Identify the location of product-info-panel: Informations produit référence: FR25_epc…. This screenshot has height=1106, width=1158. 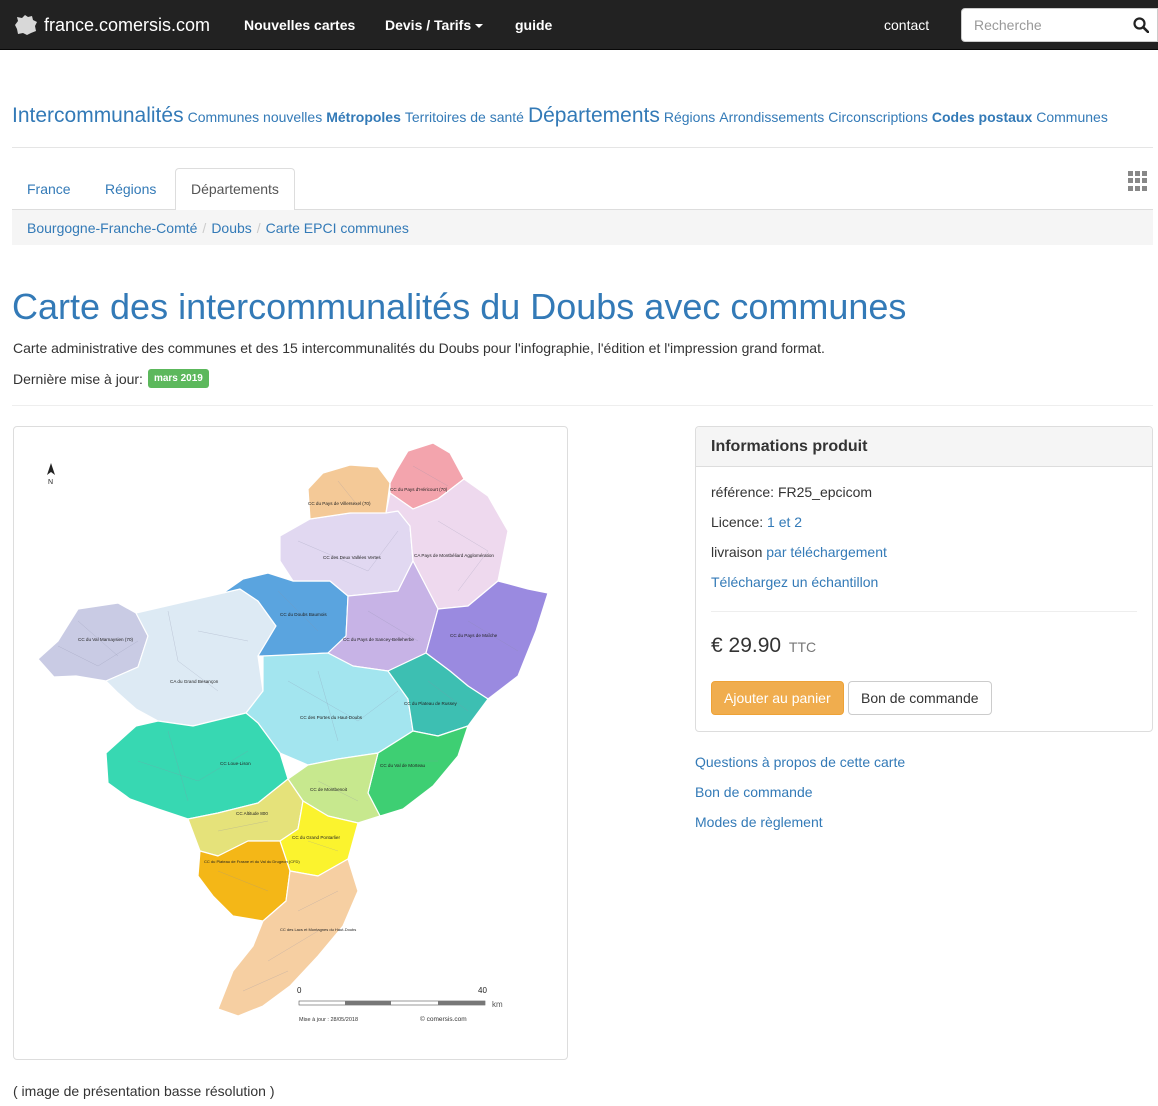
(924, 579).